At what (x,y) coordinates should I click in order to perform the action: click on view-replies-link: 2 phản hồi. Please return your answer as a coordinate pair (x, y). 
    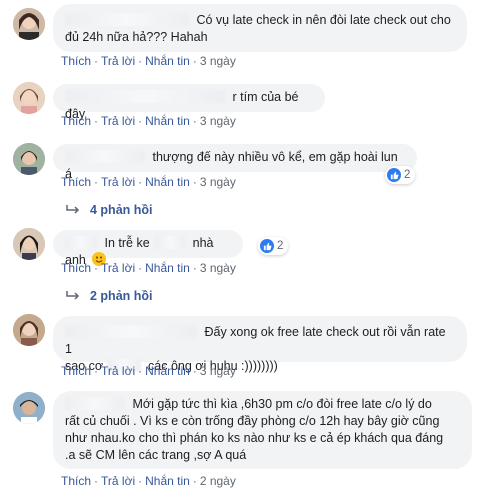
    Looking at the image, I should click on (109, 296).